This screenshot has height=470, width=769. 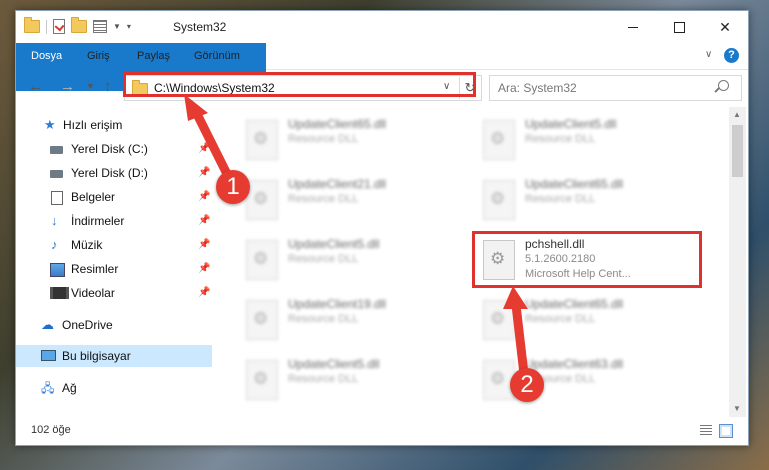 I want to click on up-arrow-icon: ↑, so click(x=108, y=86).